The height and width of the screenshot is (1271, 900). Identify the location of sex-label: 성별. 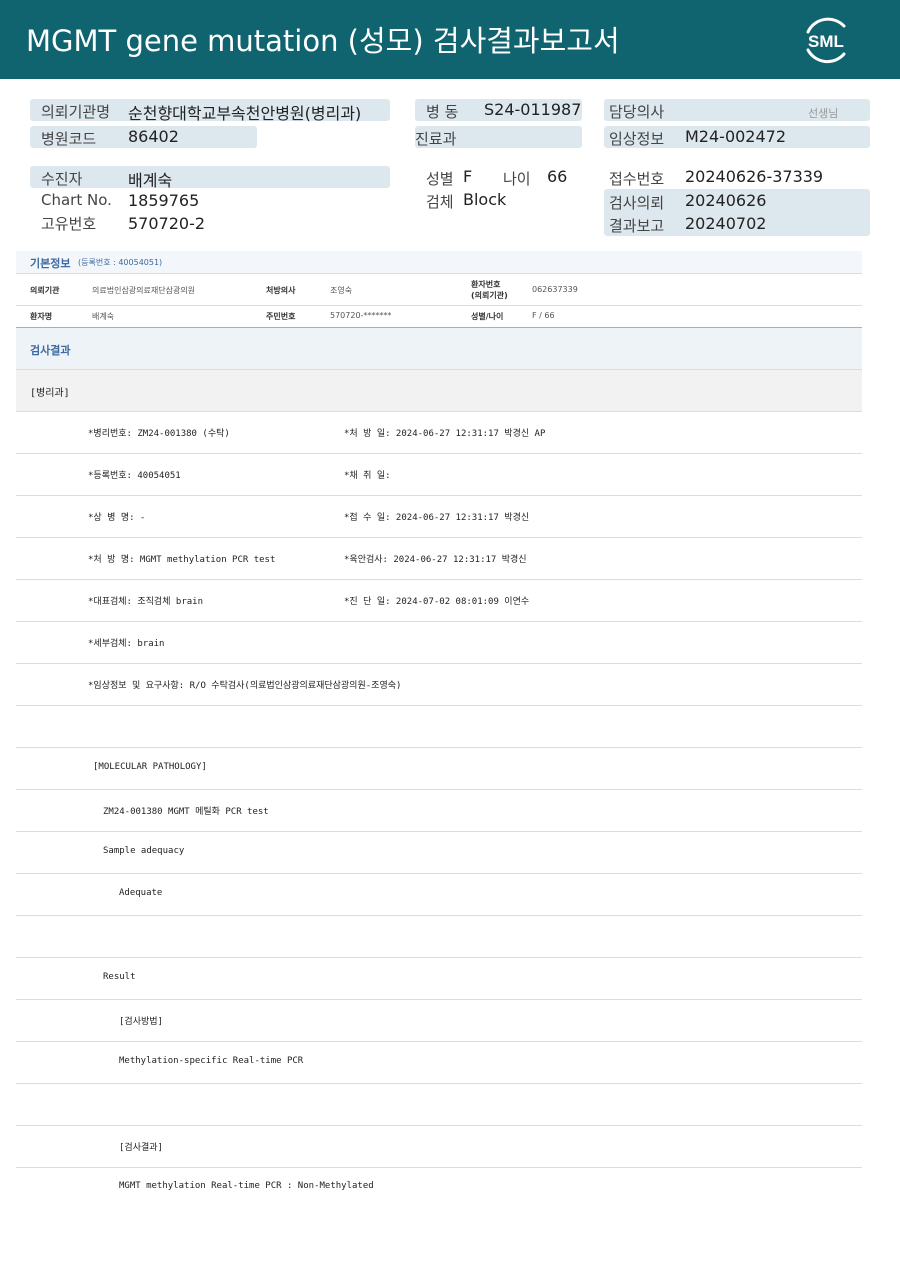
(440, 179).